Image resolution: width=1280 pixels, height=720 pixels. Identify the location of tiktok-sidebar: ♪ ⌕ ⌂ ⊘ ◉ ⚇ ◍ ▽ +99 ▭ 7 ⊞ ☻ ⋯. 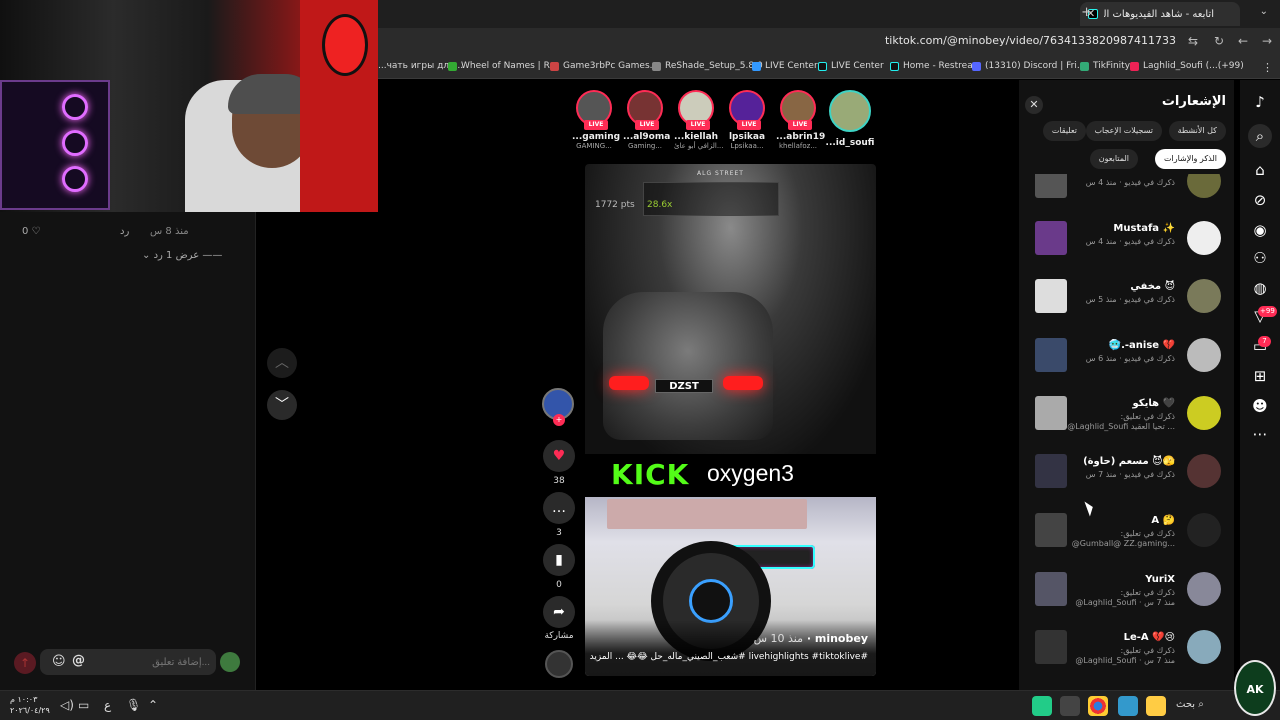
(1260, 385).